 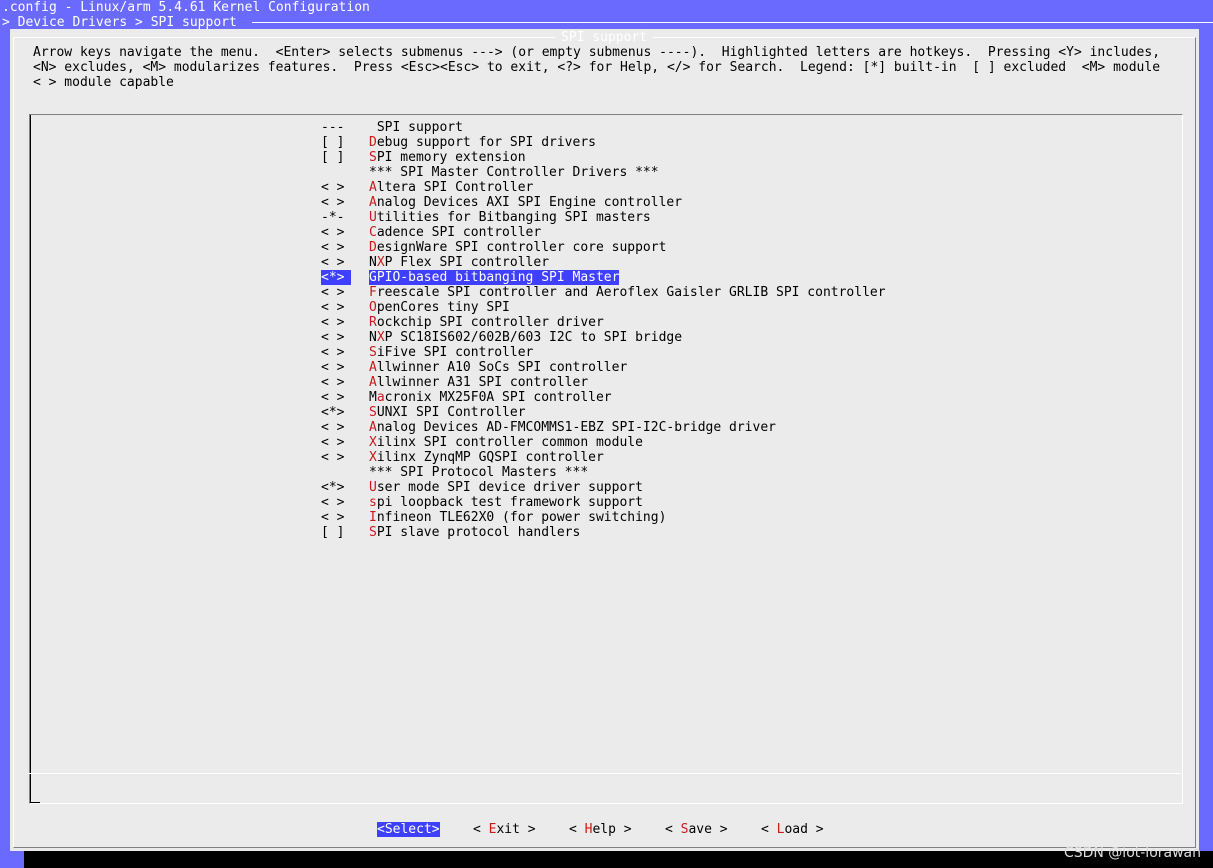 I want to click on menu-item: -*- Utilities for Bitbanging SPI masters, so click(x=486, y=217).